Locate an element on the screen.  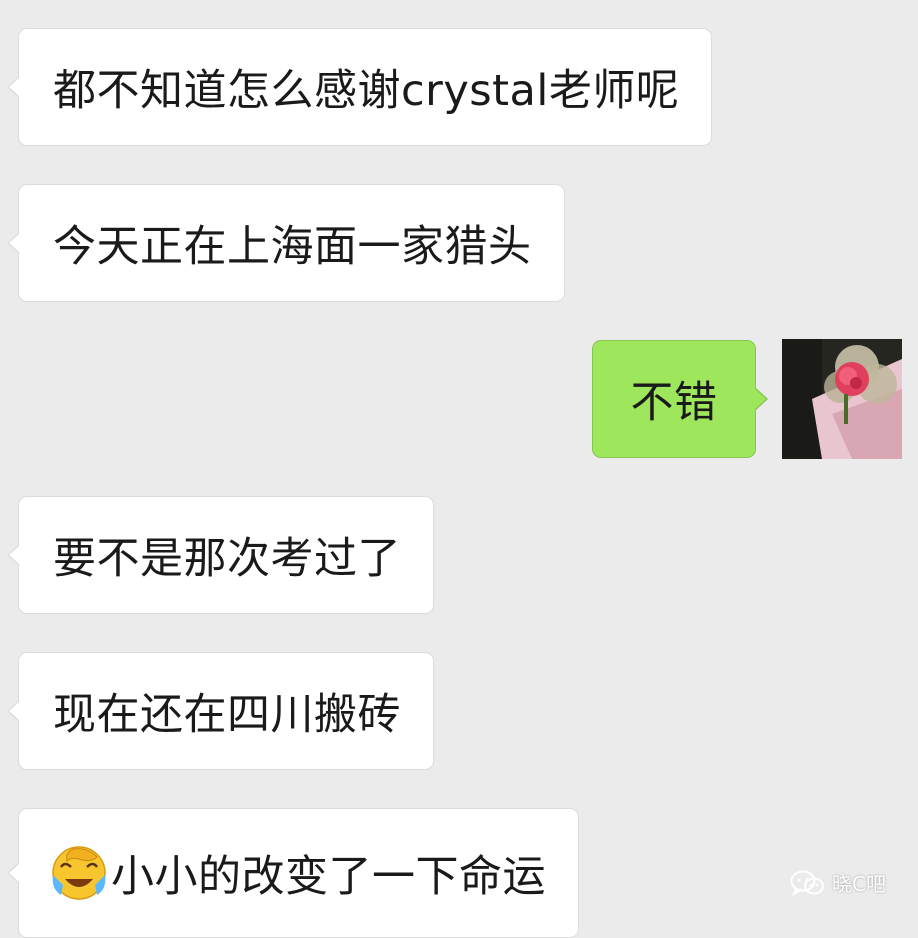
message-text: 要不是那次考过了 is located at coordinates (227, 559).